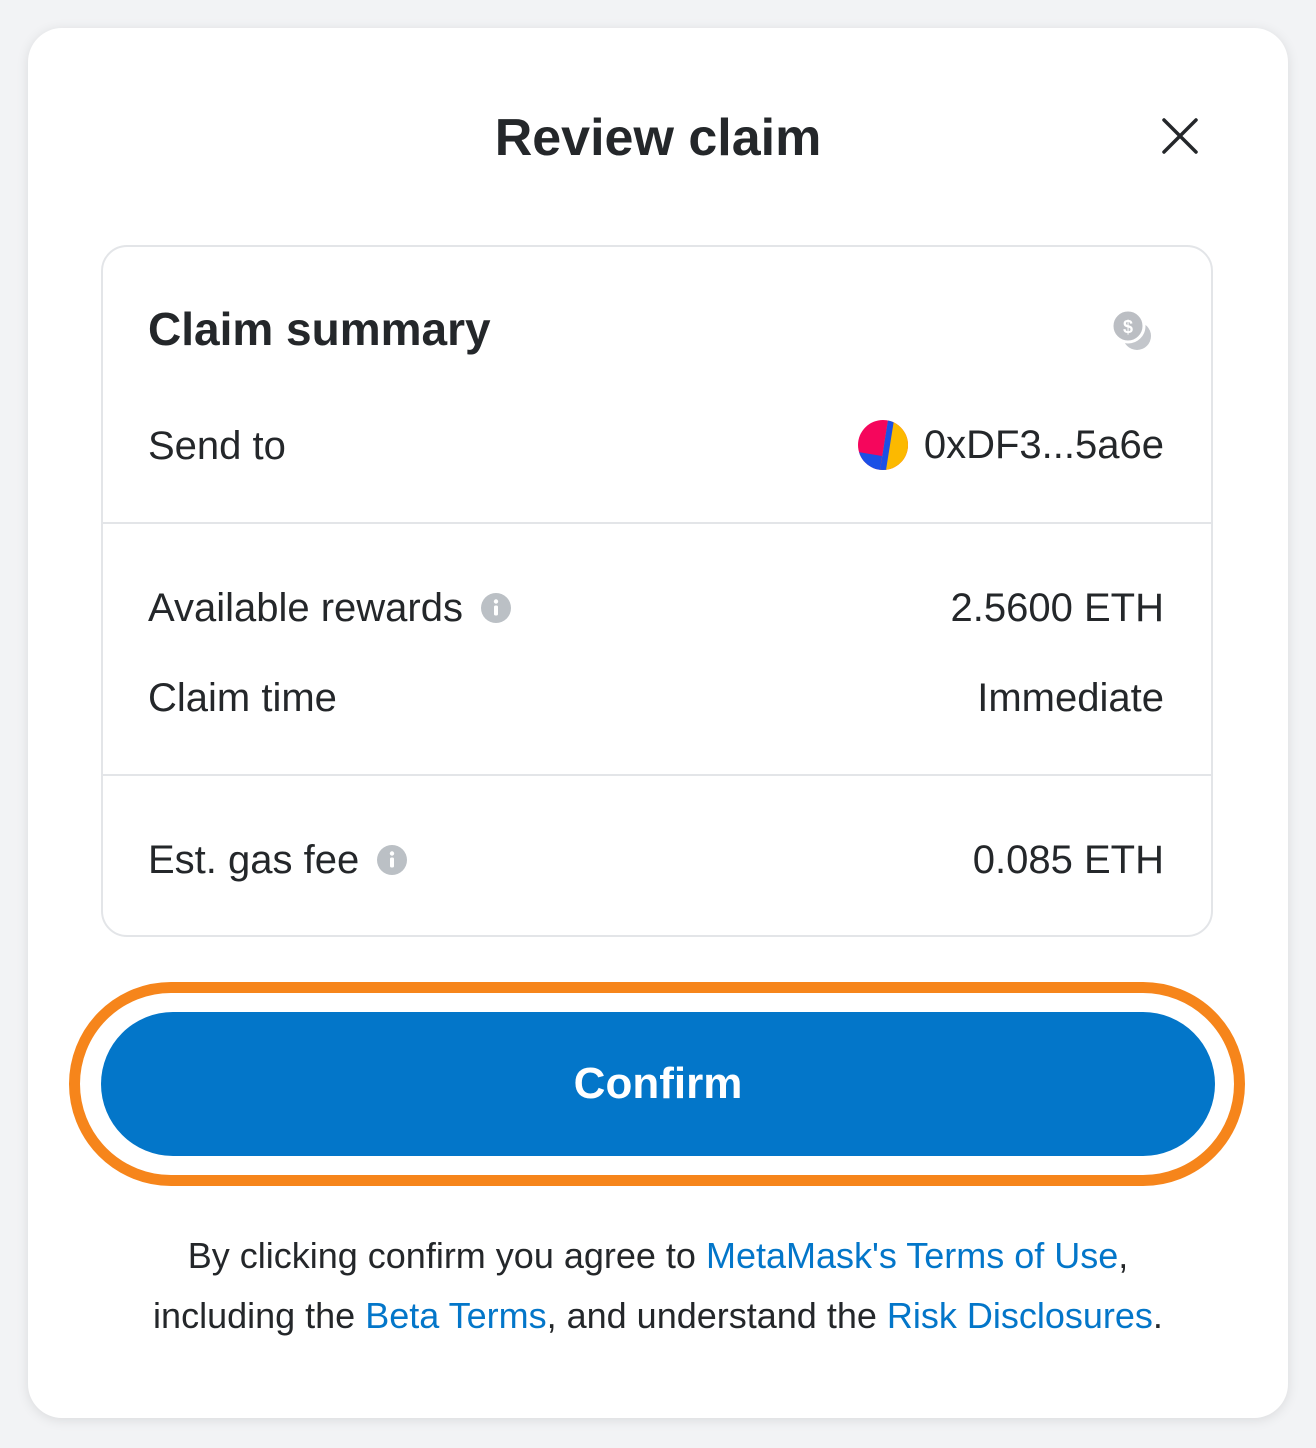 Image resolution: width=1316 pixels, height=1448 pixels. I want to click on terms-of-use-link: MetaMask's Terms of Use, so click(912, 1255).